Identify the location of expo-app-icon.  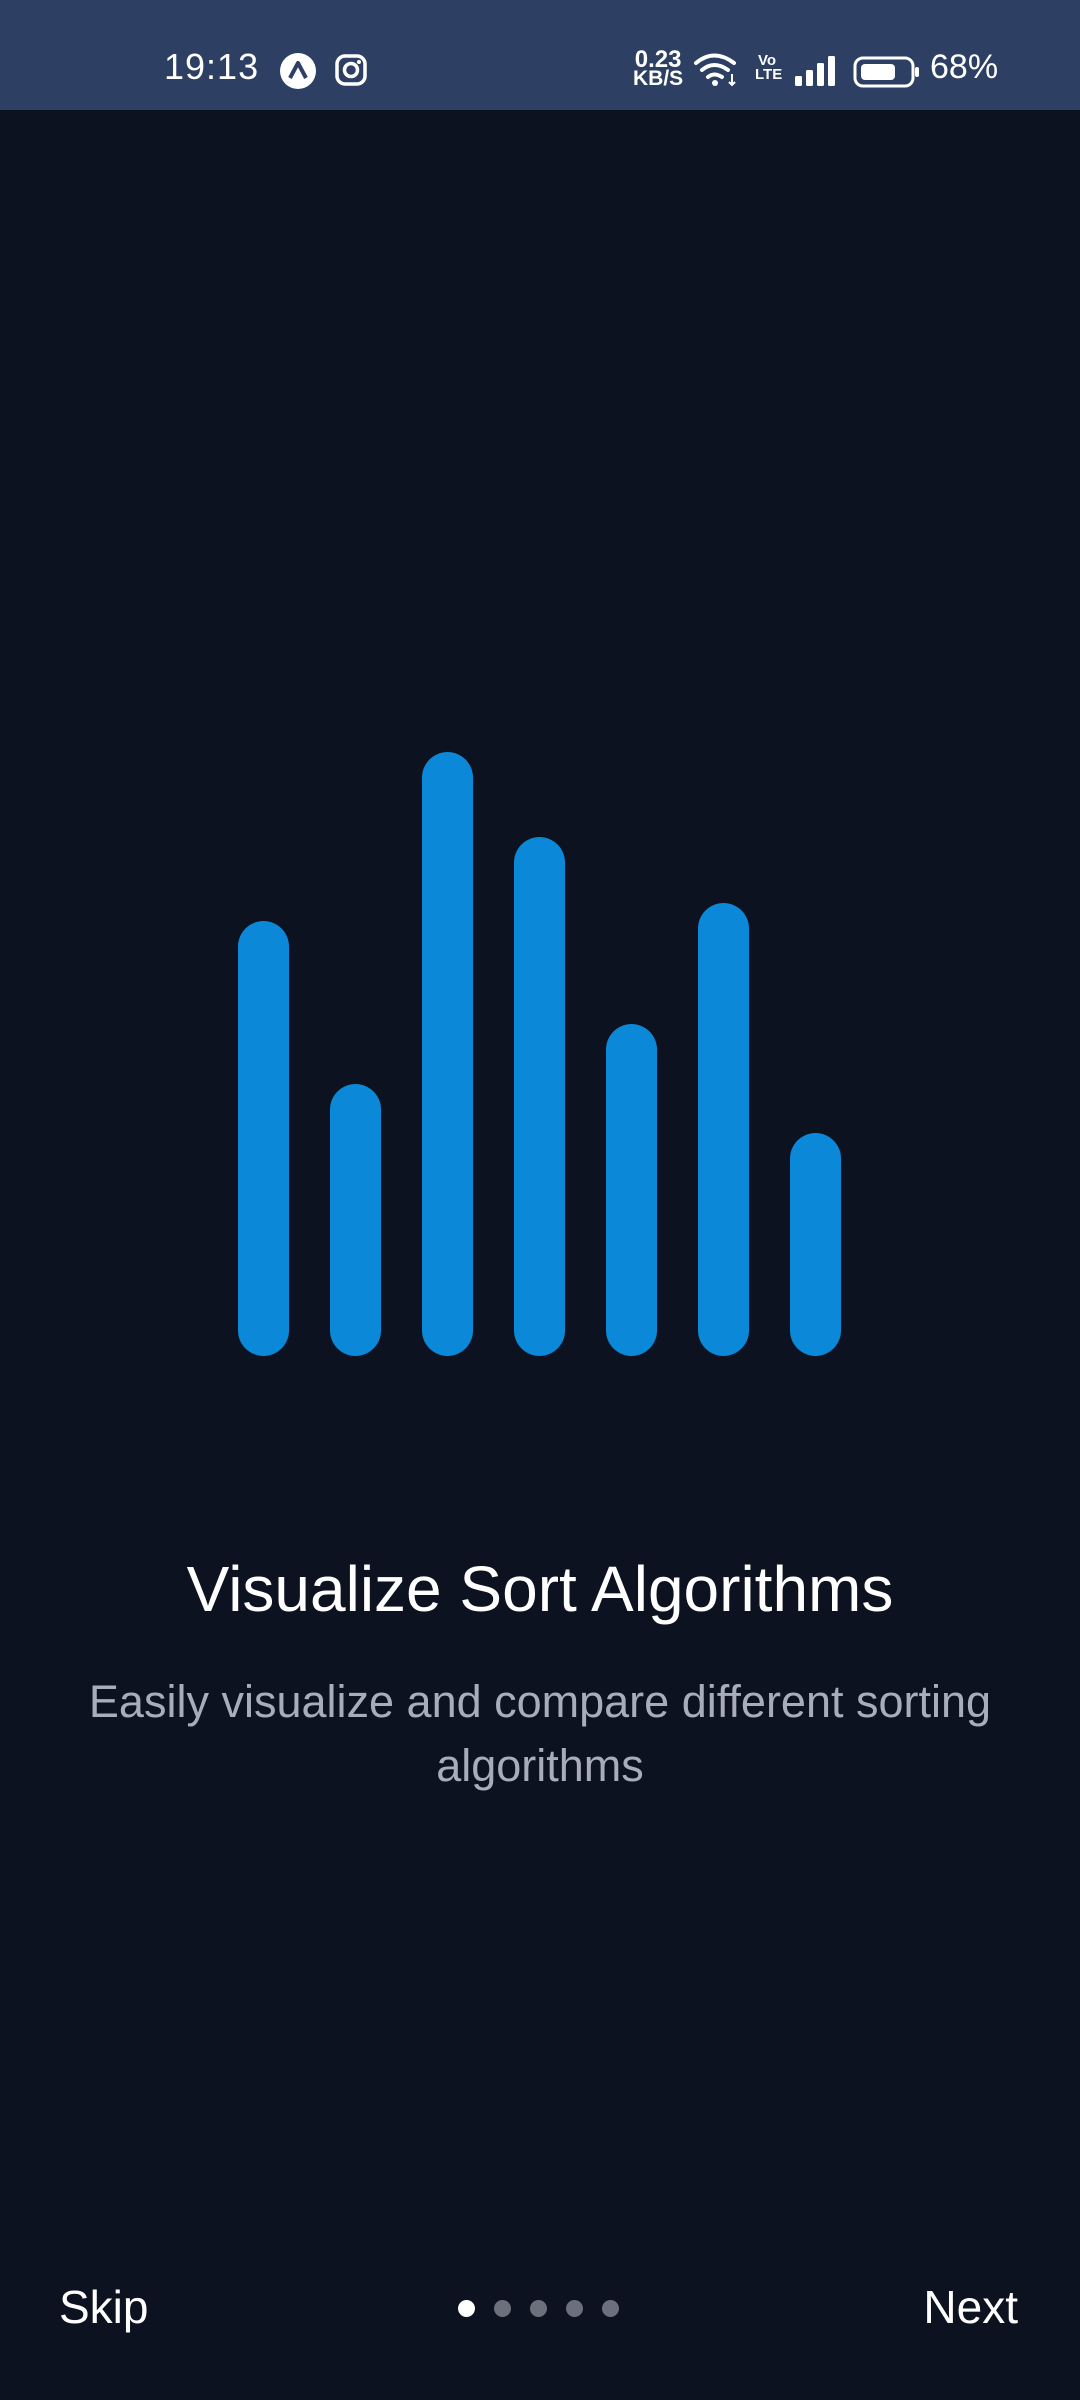
(298, 73).